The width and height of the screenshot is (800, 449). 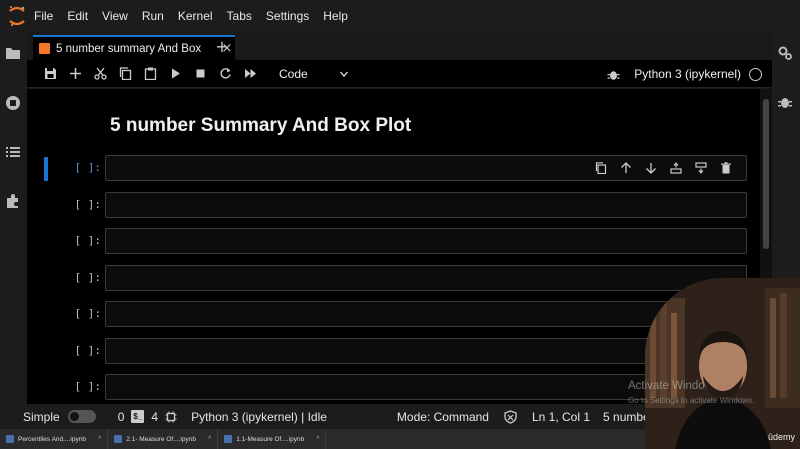 I want to click on terminal-icon: $_, so click(x=138, y=416).